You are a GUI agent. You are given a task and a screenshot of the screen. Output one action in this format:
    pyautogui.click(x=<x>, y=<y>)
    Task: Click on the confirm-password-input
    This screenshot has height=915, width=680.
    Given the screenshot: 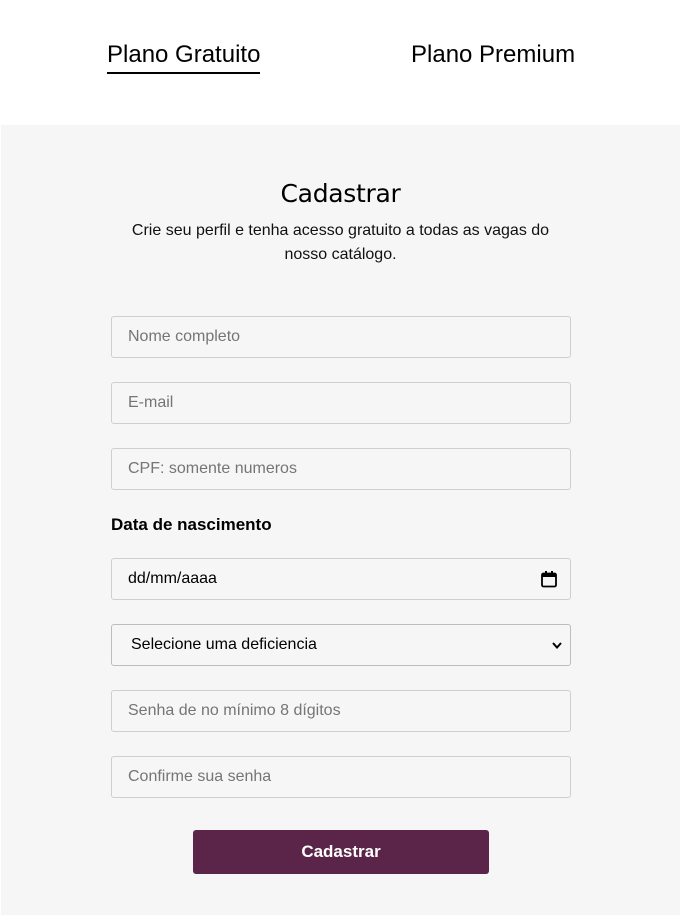 What is the action you would take?
    pyautogui.click(x=341, y=777)
    